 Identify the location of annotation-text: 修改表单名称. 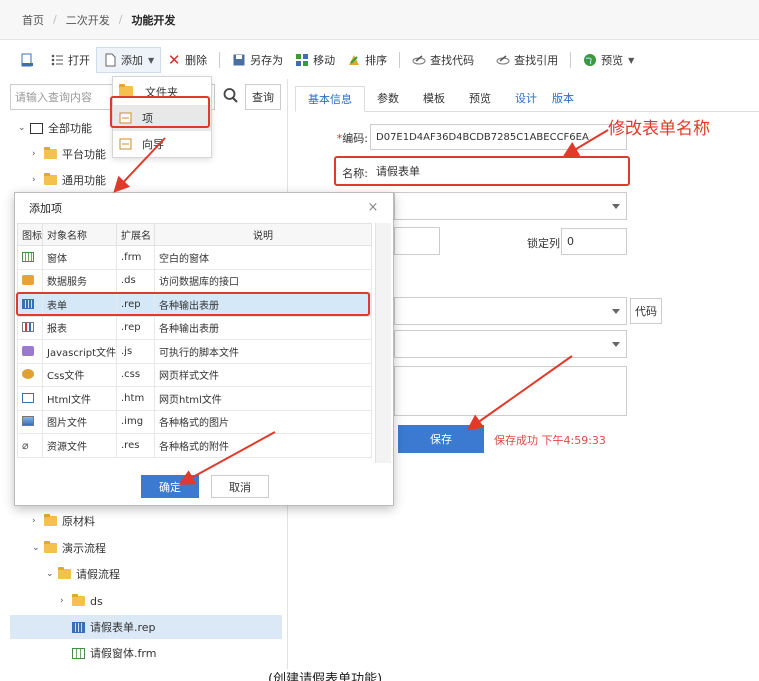
(659, 129).